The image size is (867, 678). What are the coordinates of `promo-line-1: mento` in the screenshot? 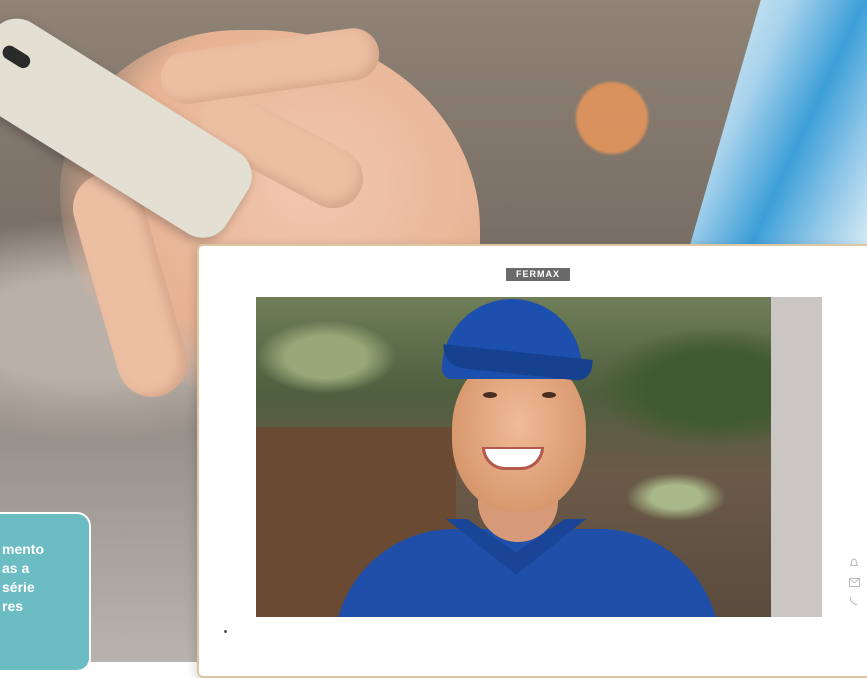 It's located at (23, 549).